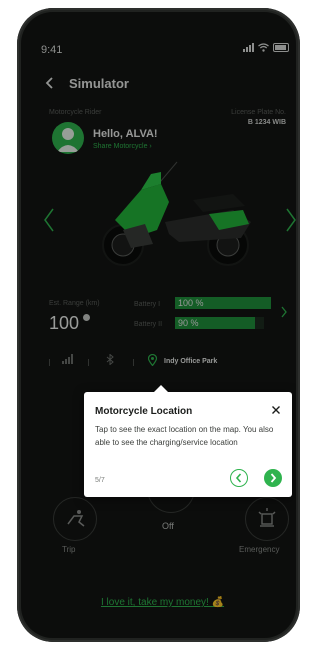 This screenshot has height=647, width=320. What do you see at coordinates (86, 317) in the screenshot?
I see `info-icon` at bounding box center [86, 317].